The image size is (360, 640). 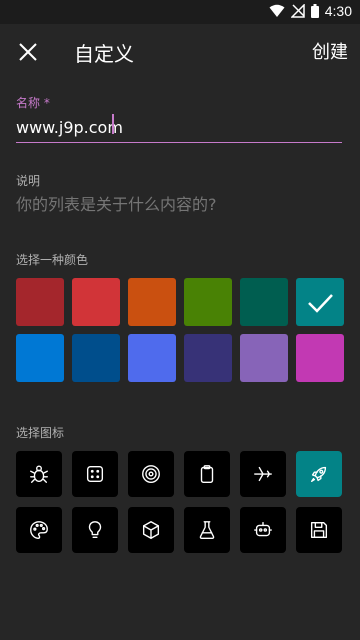 I want to click on close-icon, so click(x=28, y=52).